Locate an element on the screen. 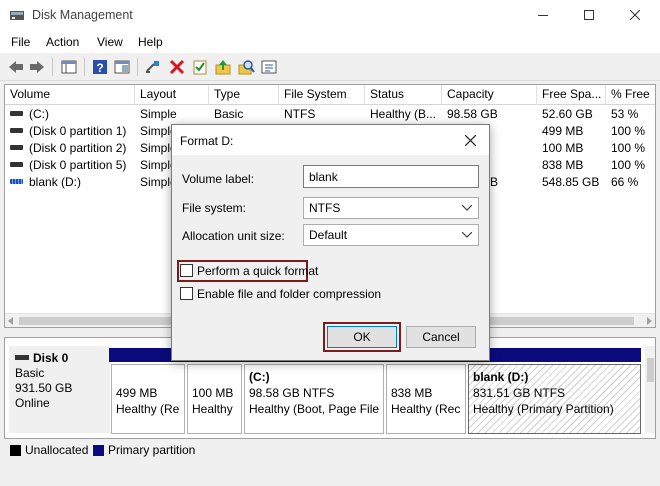 This screenshot has height=486, width=660. menu-help: Help is located at coordinates (150, 42).